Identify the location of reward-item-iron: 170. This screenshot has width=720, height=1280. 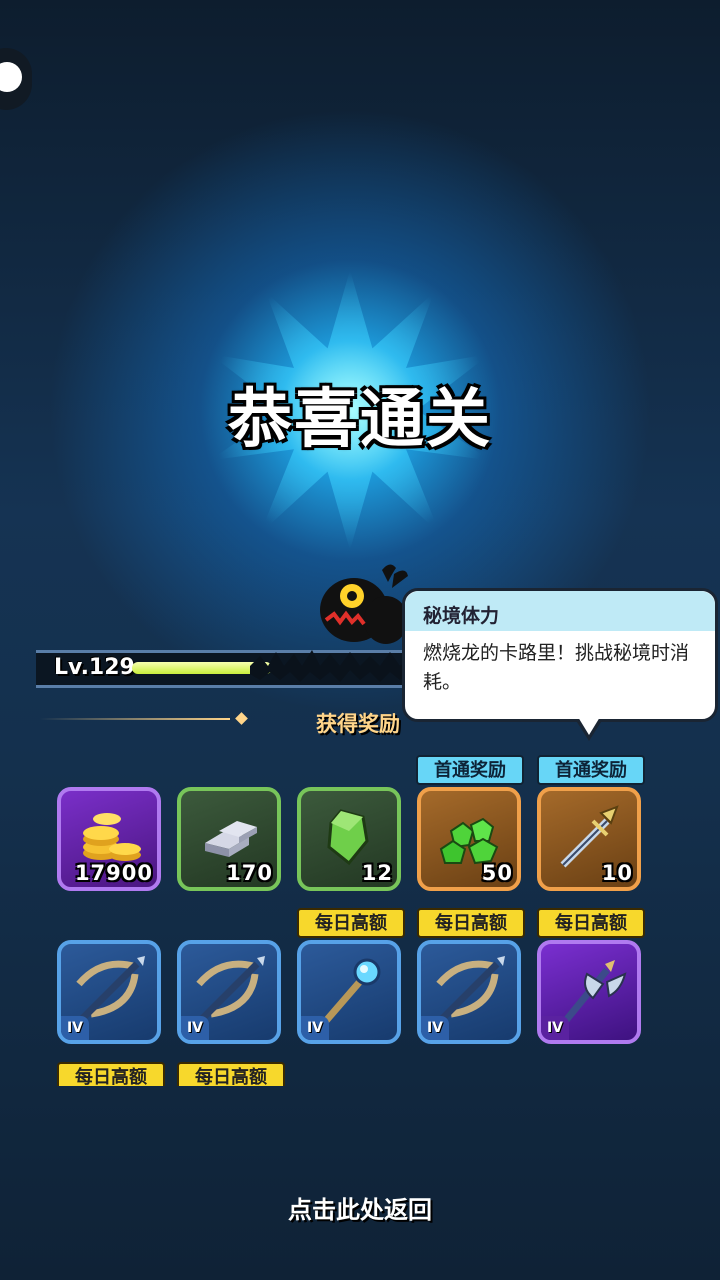
(229, 839).